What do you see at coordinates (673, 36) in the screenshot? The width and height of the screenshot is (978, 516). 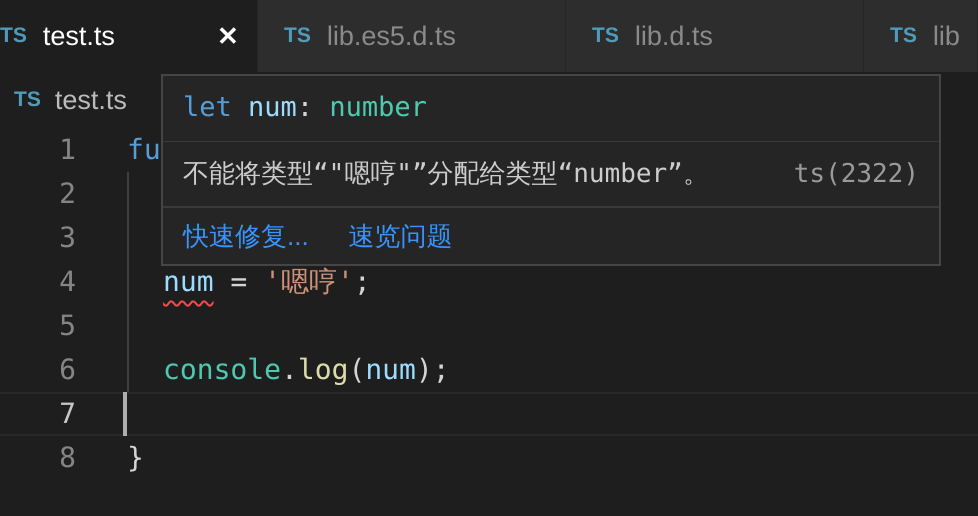 I see `tab-label: lib.d.ts` at bounding box center [673, 36].